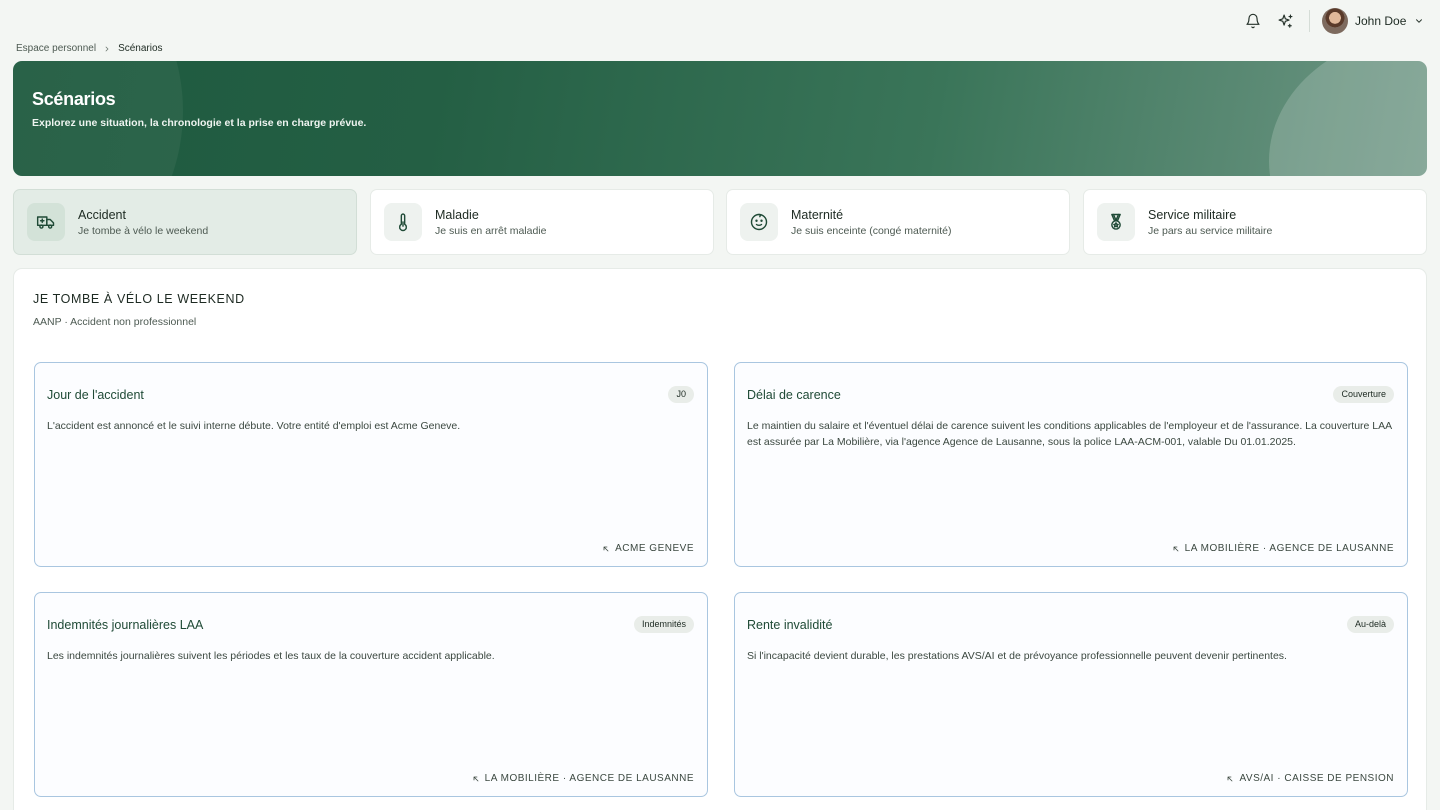  I want to click on baby-icon, so click(759, 222).